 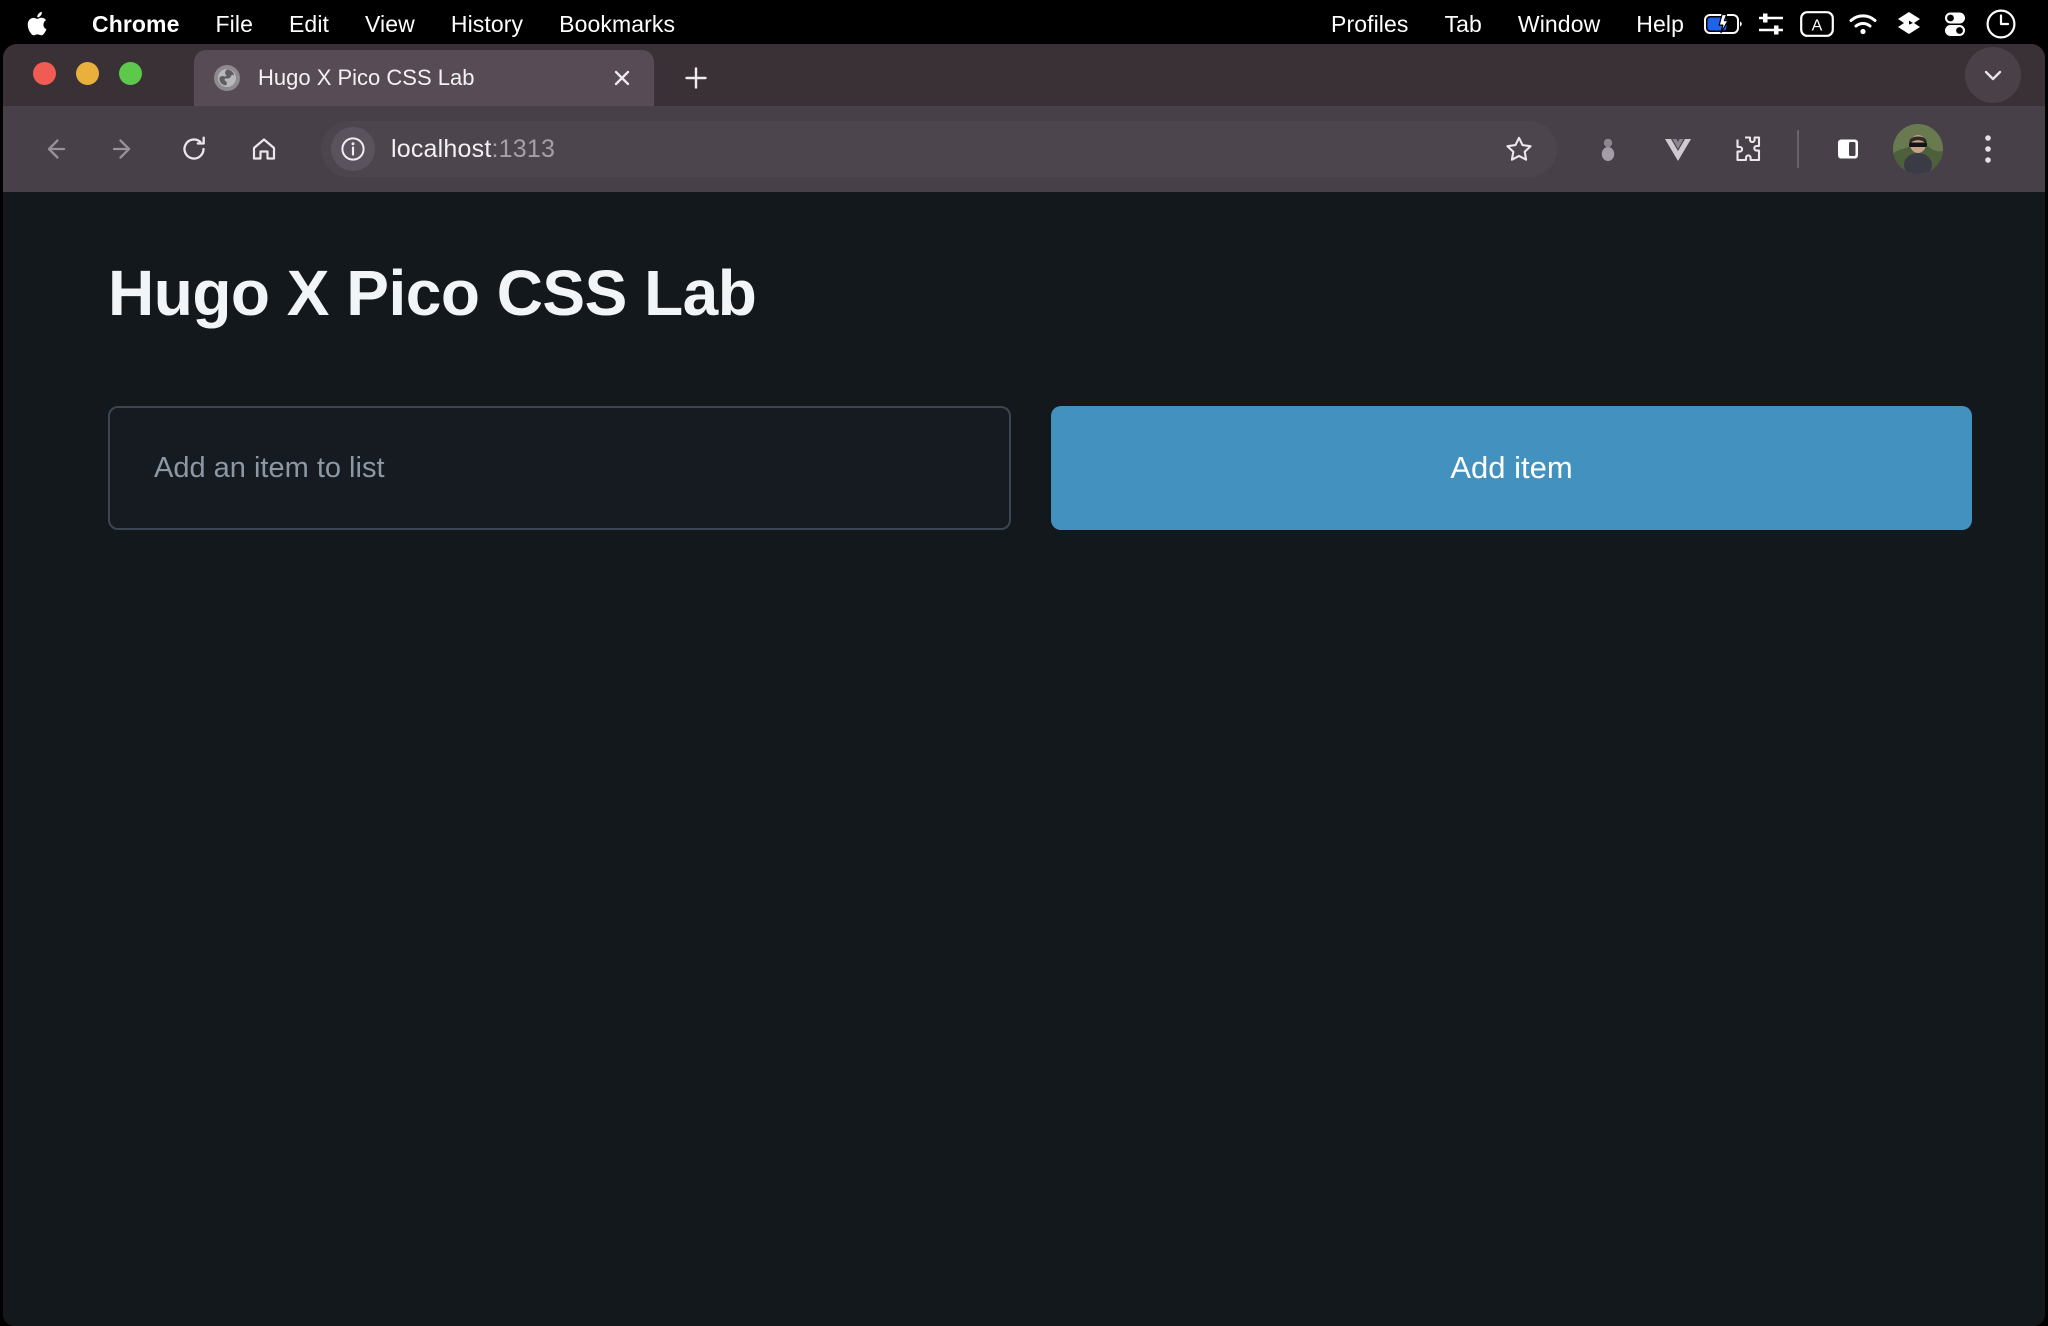 I want to click on forward-arrow-icon, so click(x=124, y=149).